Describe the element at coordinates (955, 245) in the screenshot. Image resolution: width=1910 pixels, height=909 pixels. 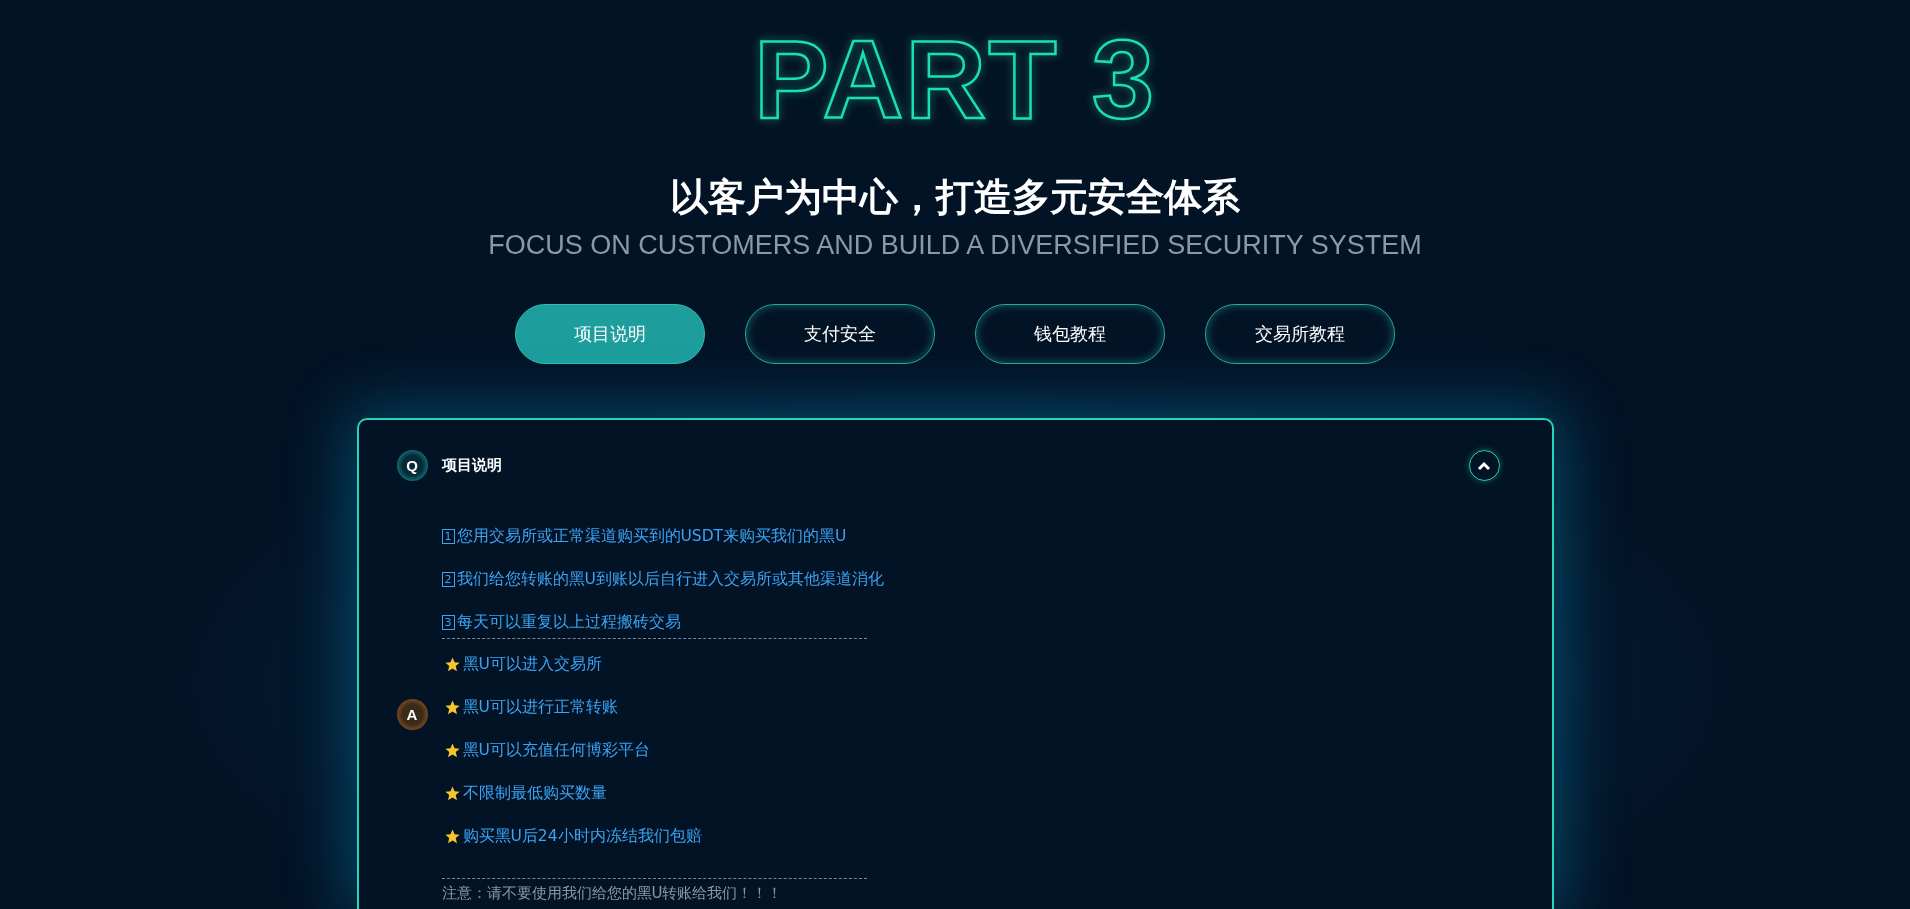
I see `section-subtitle: FOCUS ON CUSTOMERS AND BUILD A DIVERSIFIED SECURITY SYSTEM` at that location.